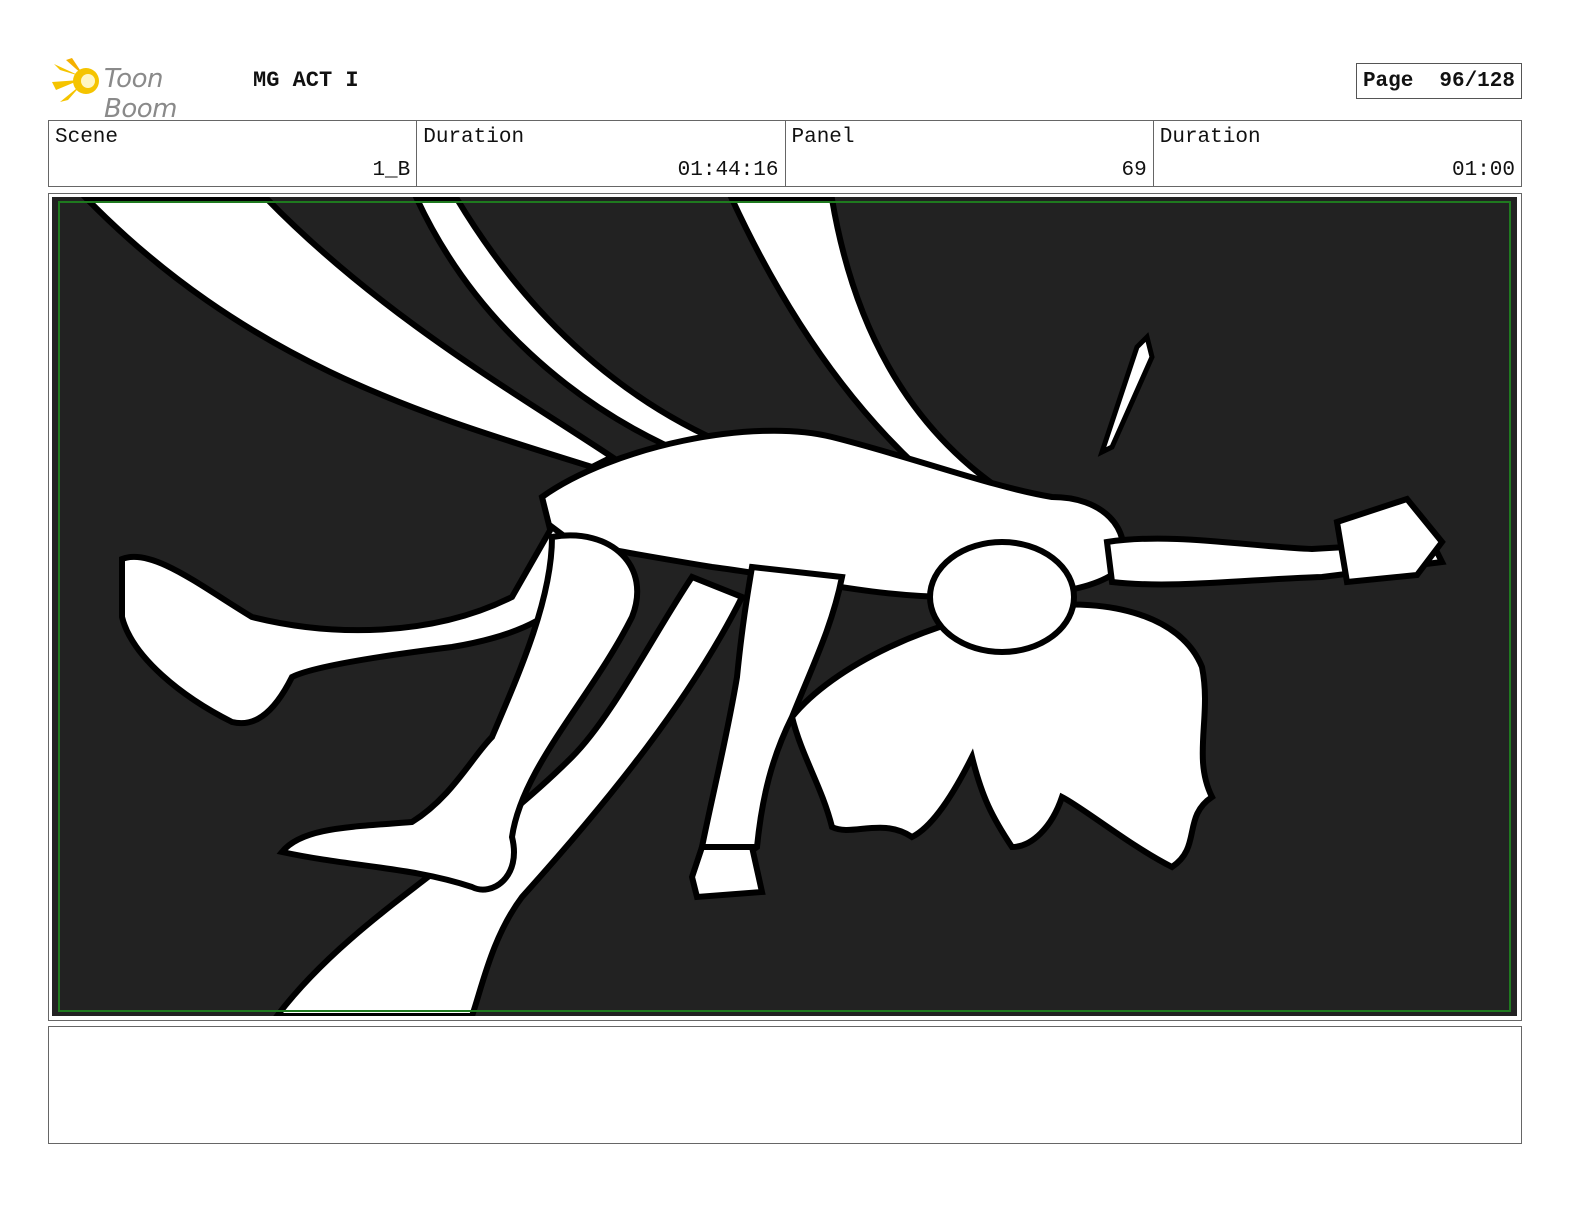 This screenshot has height=1225, width=1582. I want to click on panel-duration-value: 01:00, so click(1483, 170).